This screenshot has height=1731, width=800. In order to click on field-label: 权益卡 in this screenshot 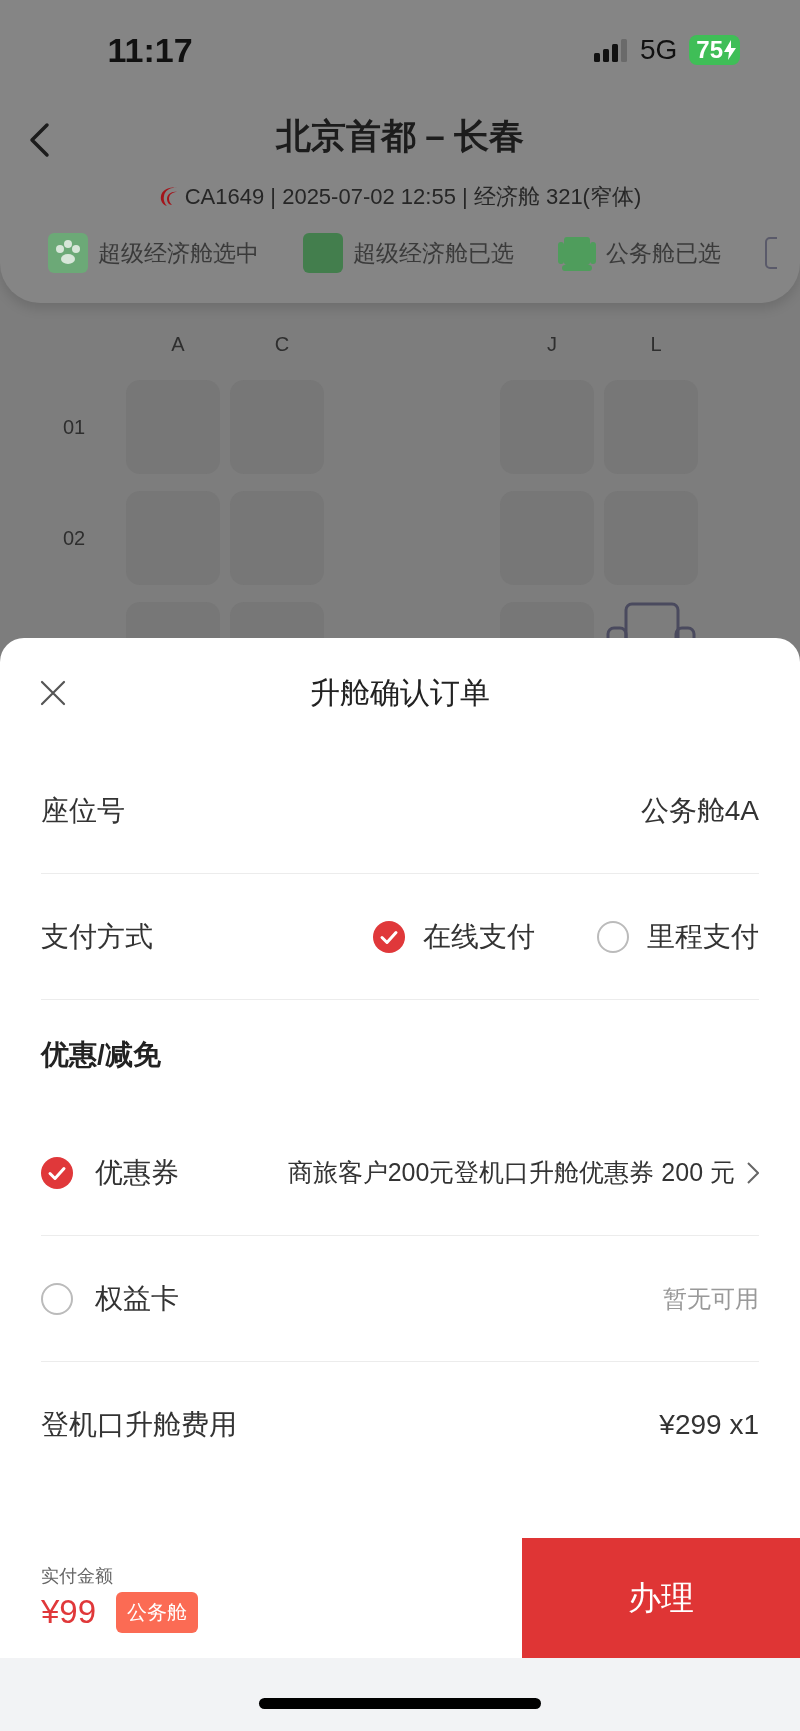, I will do `click(137, 1298)`.